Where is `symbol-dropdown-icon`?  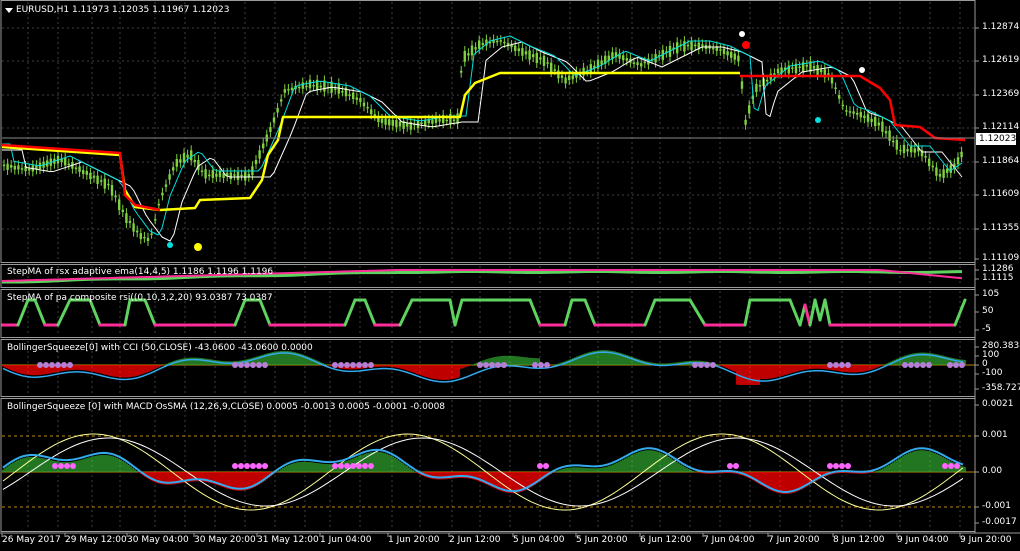
symbol-dropdown-icon is located at coordinates (9, 10).